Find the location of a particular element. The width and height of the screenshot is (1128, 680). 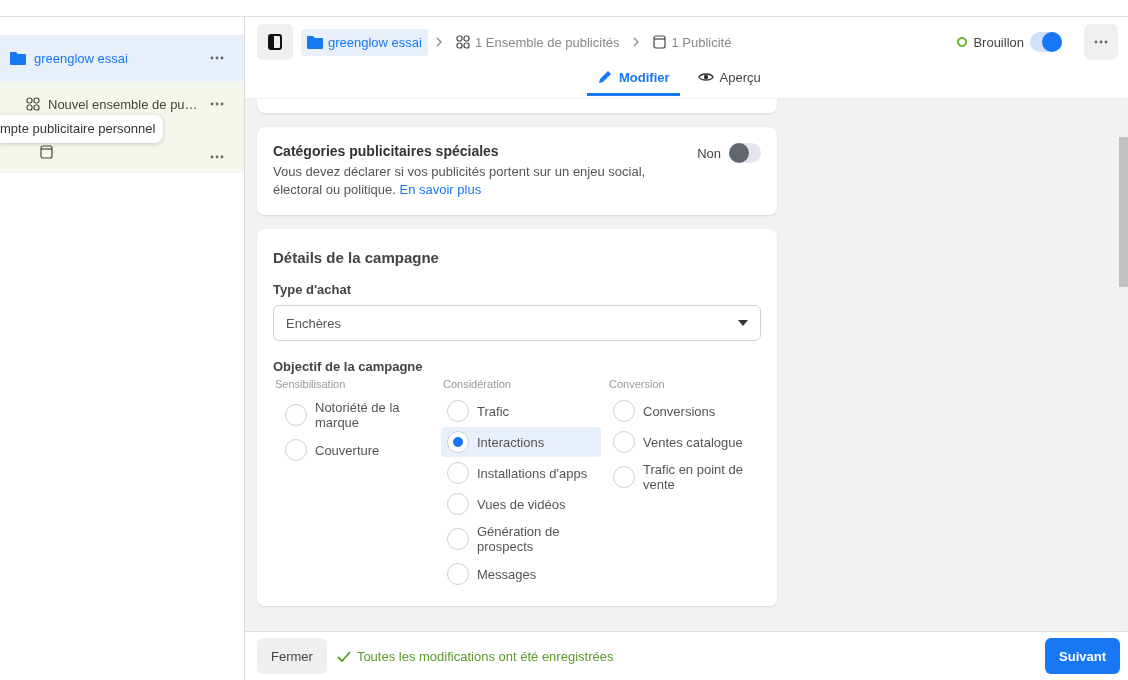

close-button: Fermer is located at coordinates (292, 656).